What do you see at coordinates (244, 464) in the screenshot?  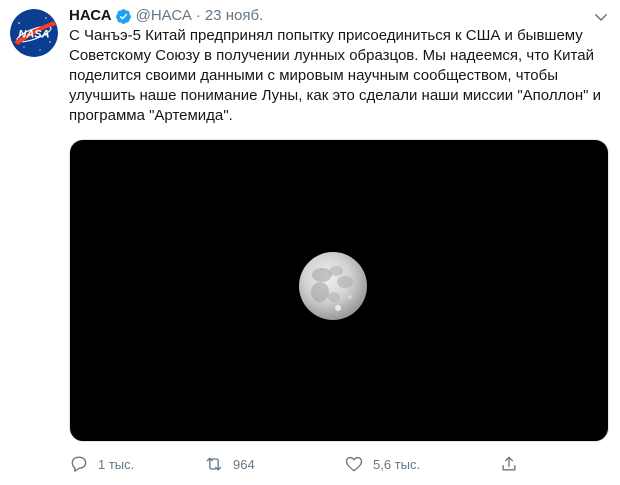 I see `retweet-count: 964` at bounding box center [244, 464].